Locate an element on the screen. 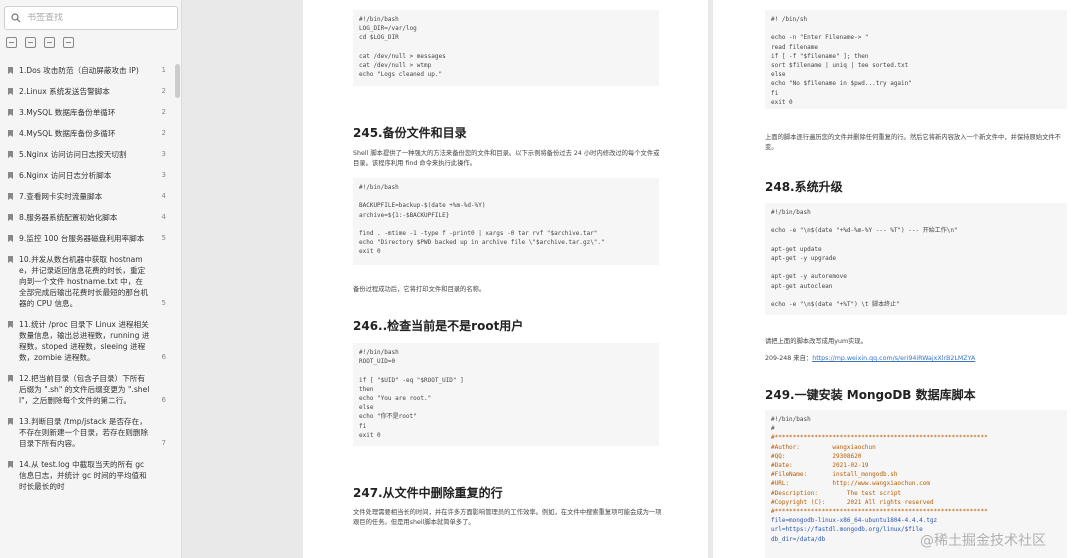 This screenshot has width=1080, height=558. collapse-all-icon is located at coordinates (30, 42).